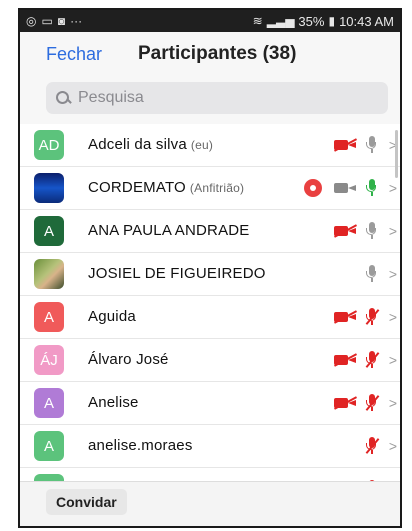 Image resolution: width=412 pixels, height=531 pixels. Describe the element at coordinates (76, 21) in the screenshot. I see `more-dots-icon: ···` at that location.